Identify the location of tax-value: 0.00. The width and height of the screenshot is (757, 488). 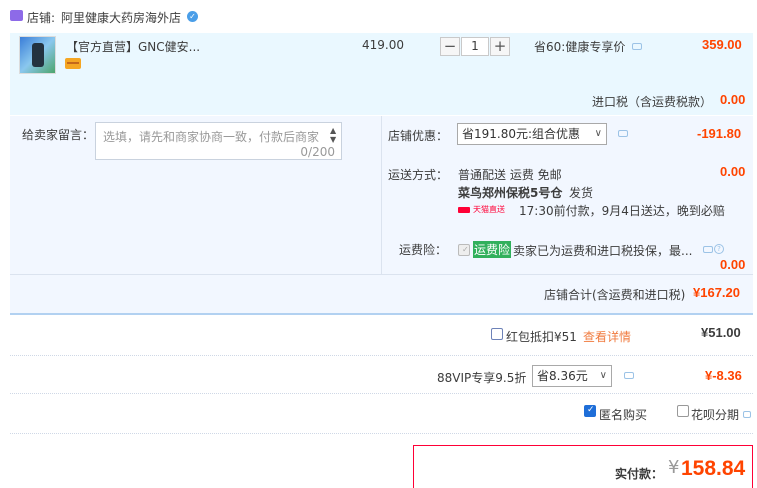
(733, 99).